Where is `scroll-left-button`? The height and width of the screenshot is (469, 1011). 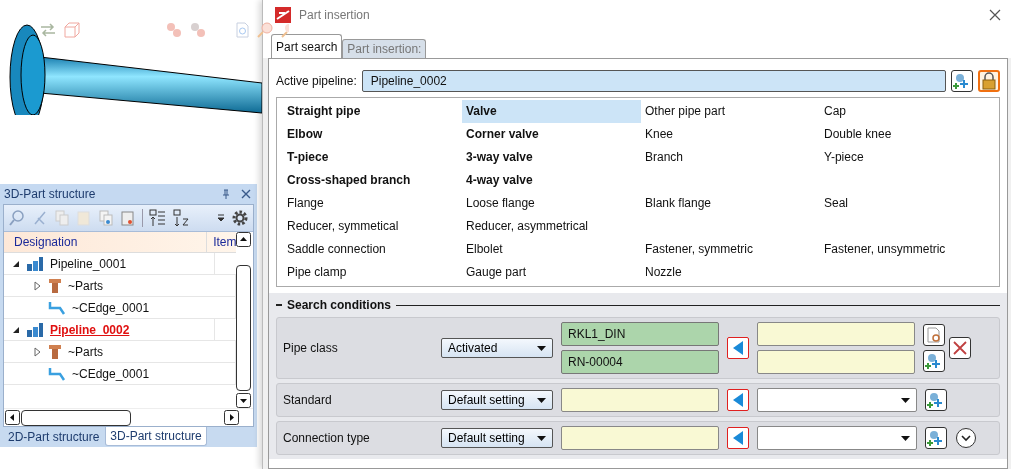 scroll-left-button is located at coordinates (12, 417).